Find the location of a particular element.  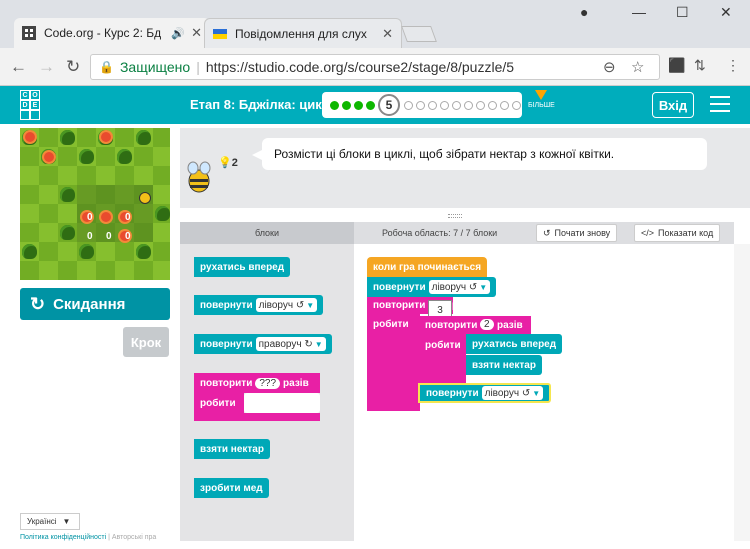

get-nectar-block: взяти нектар is located at coordinates (504, 365).